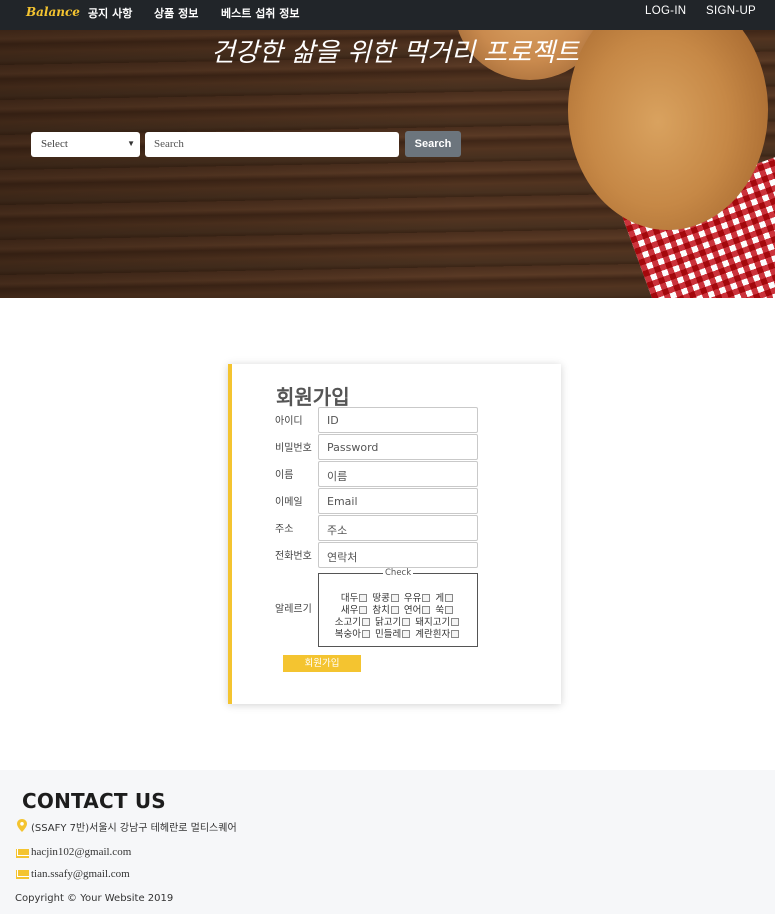 The height and width of the screenshot is (914, 775). I want to click on caret-down-icon: ▼, so click(131, 143).